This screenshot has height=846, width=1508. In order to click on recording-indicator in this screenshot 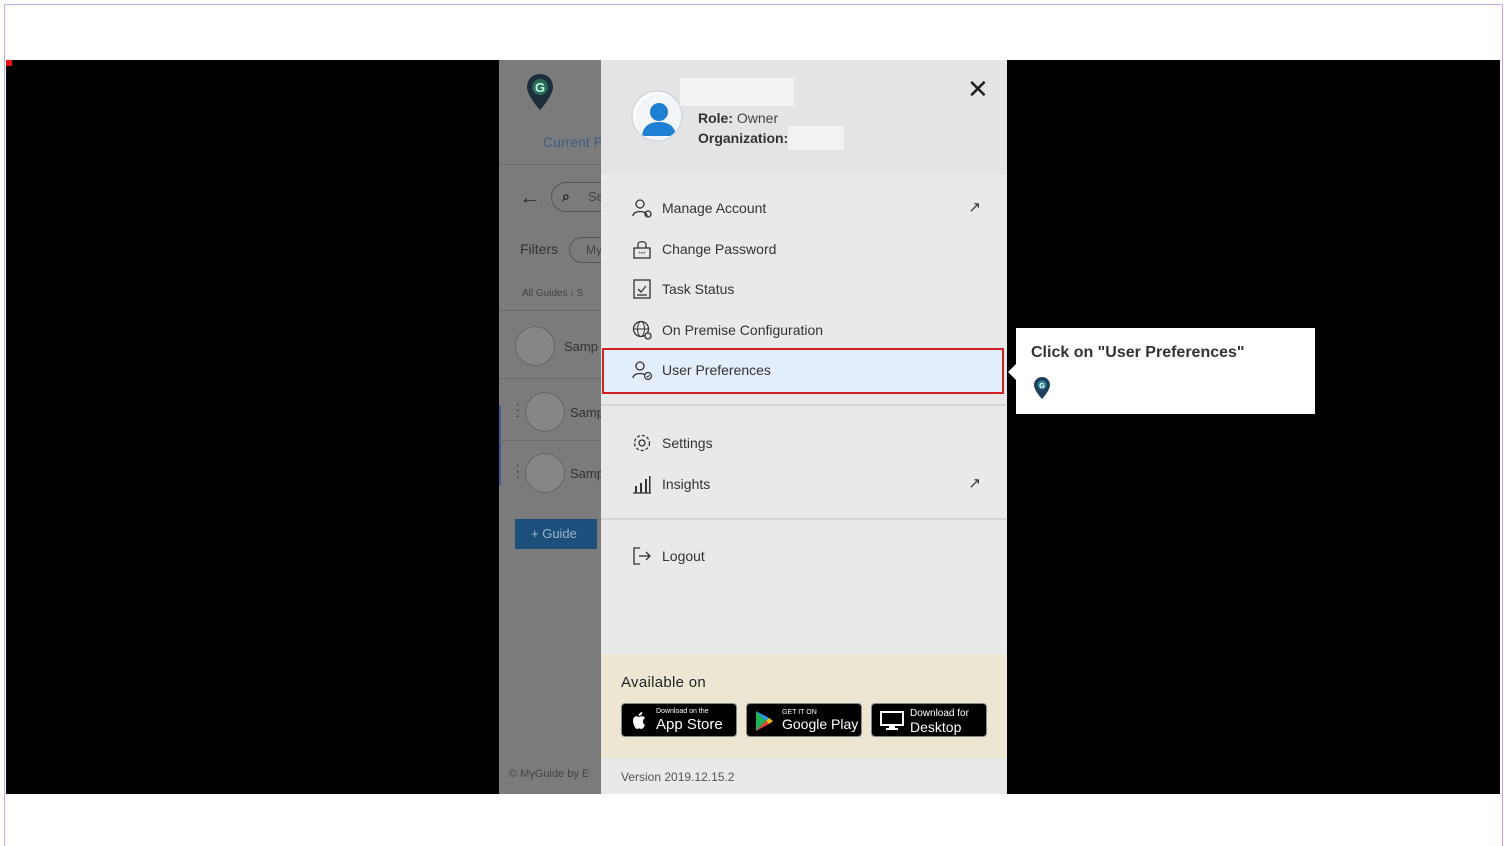, I will do `click(9, 63)`.